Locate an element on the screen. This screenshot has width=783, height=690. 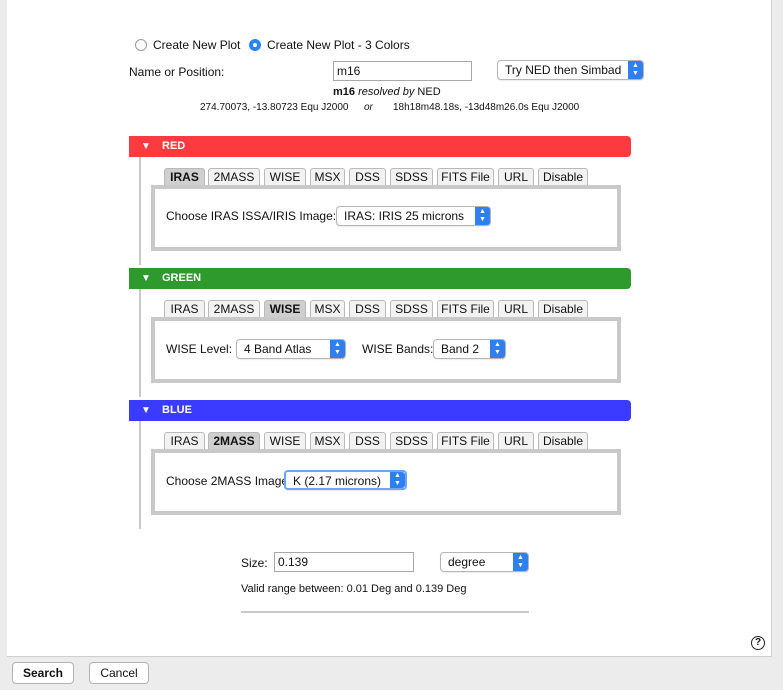
coords-decimal: 274.70073, -13.80723 Equ J2000 is located at coordinates (274, 107).